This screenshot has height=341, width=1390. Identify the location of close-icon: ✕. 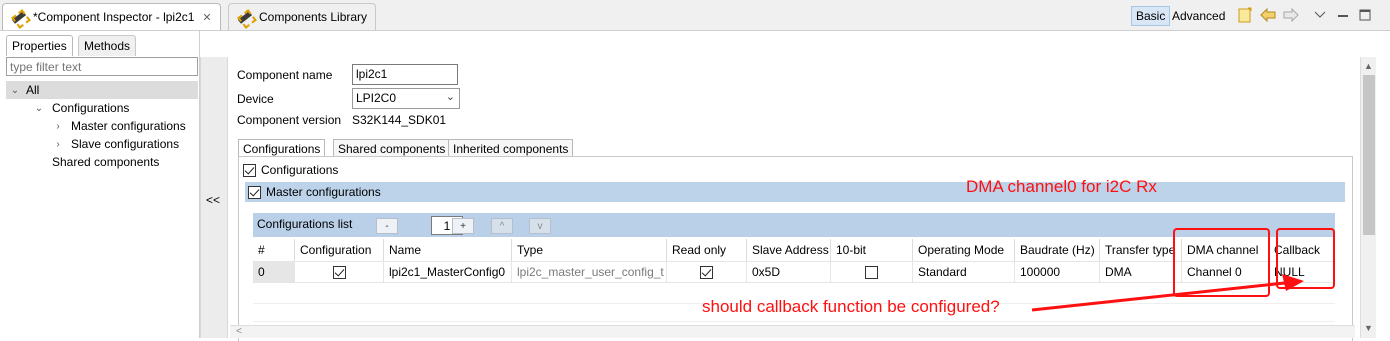
(206, 17).